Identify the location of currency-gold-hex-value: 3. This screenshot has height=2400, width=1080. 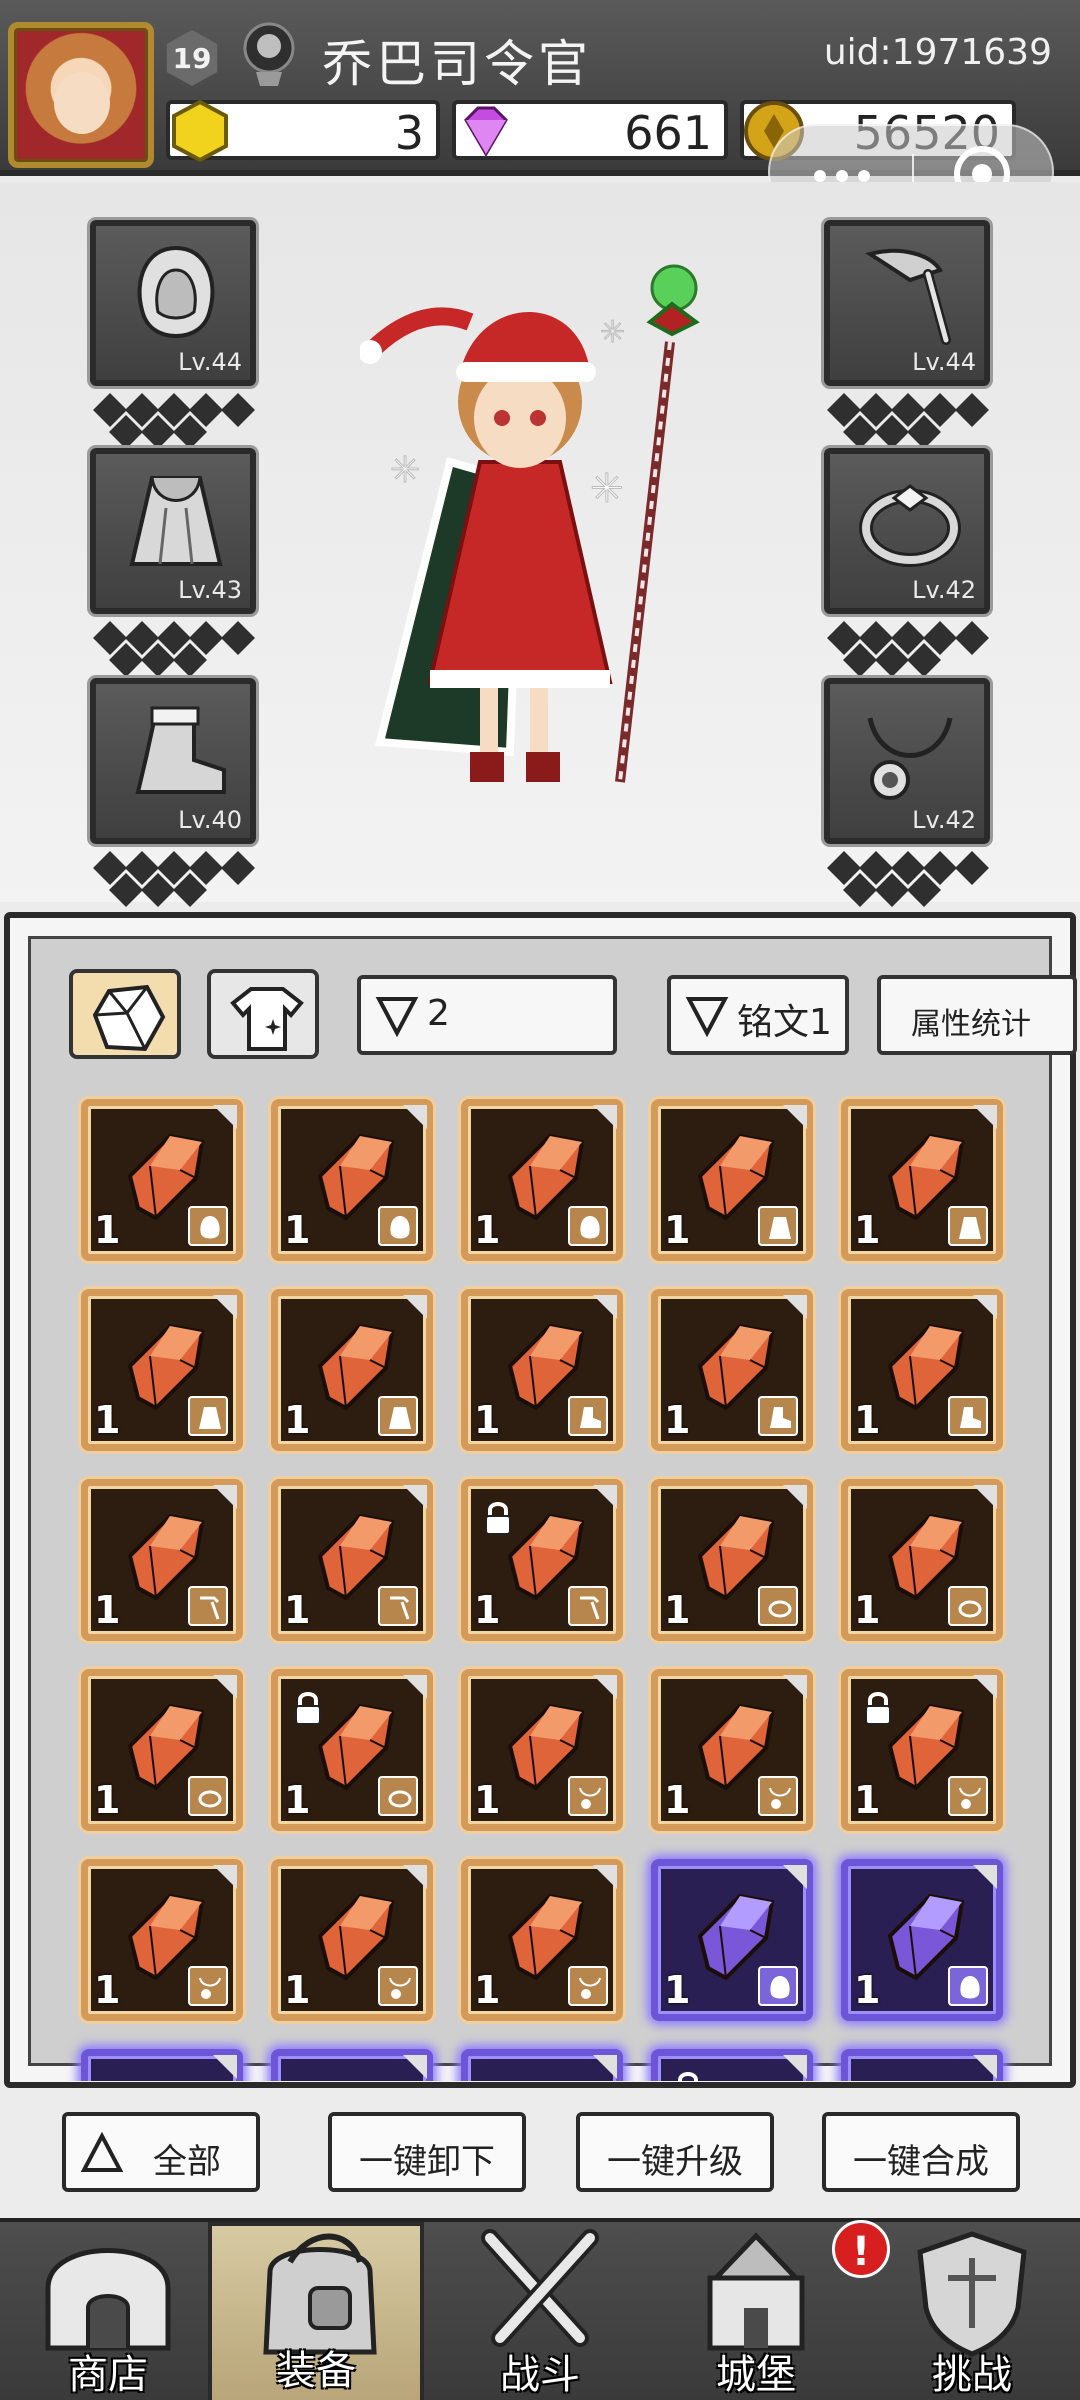
(409, 133).